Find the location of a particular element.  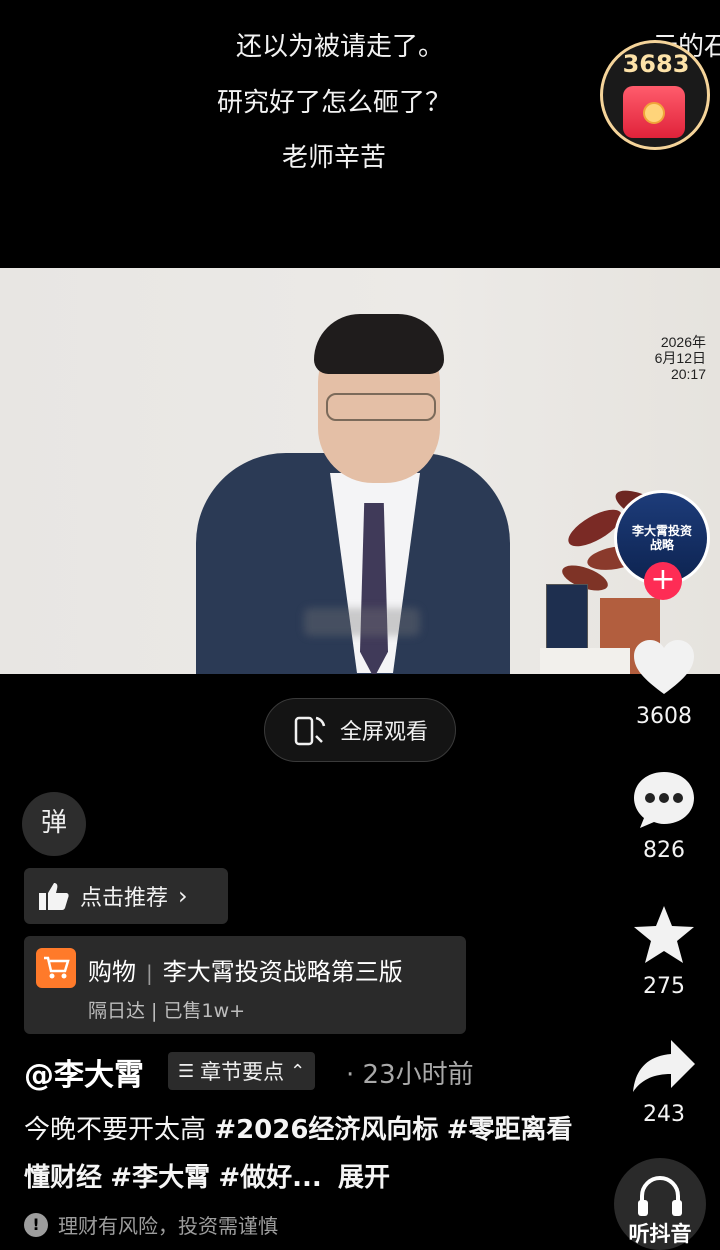

author-name: @李大霄 is located at coordinates (84, 1072).